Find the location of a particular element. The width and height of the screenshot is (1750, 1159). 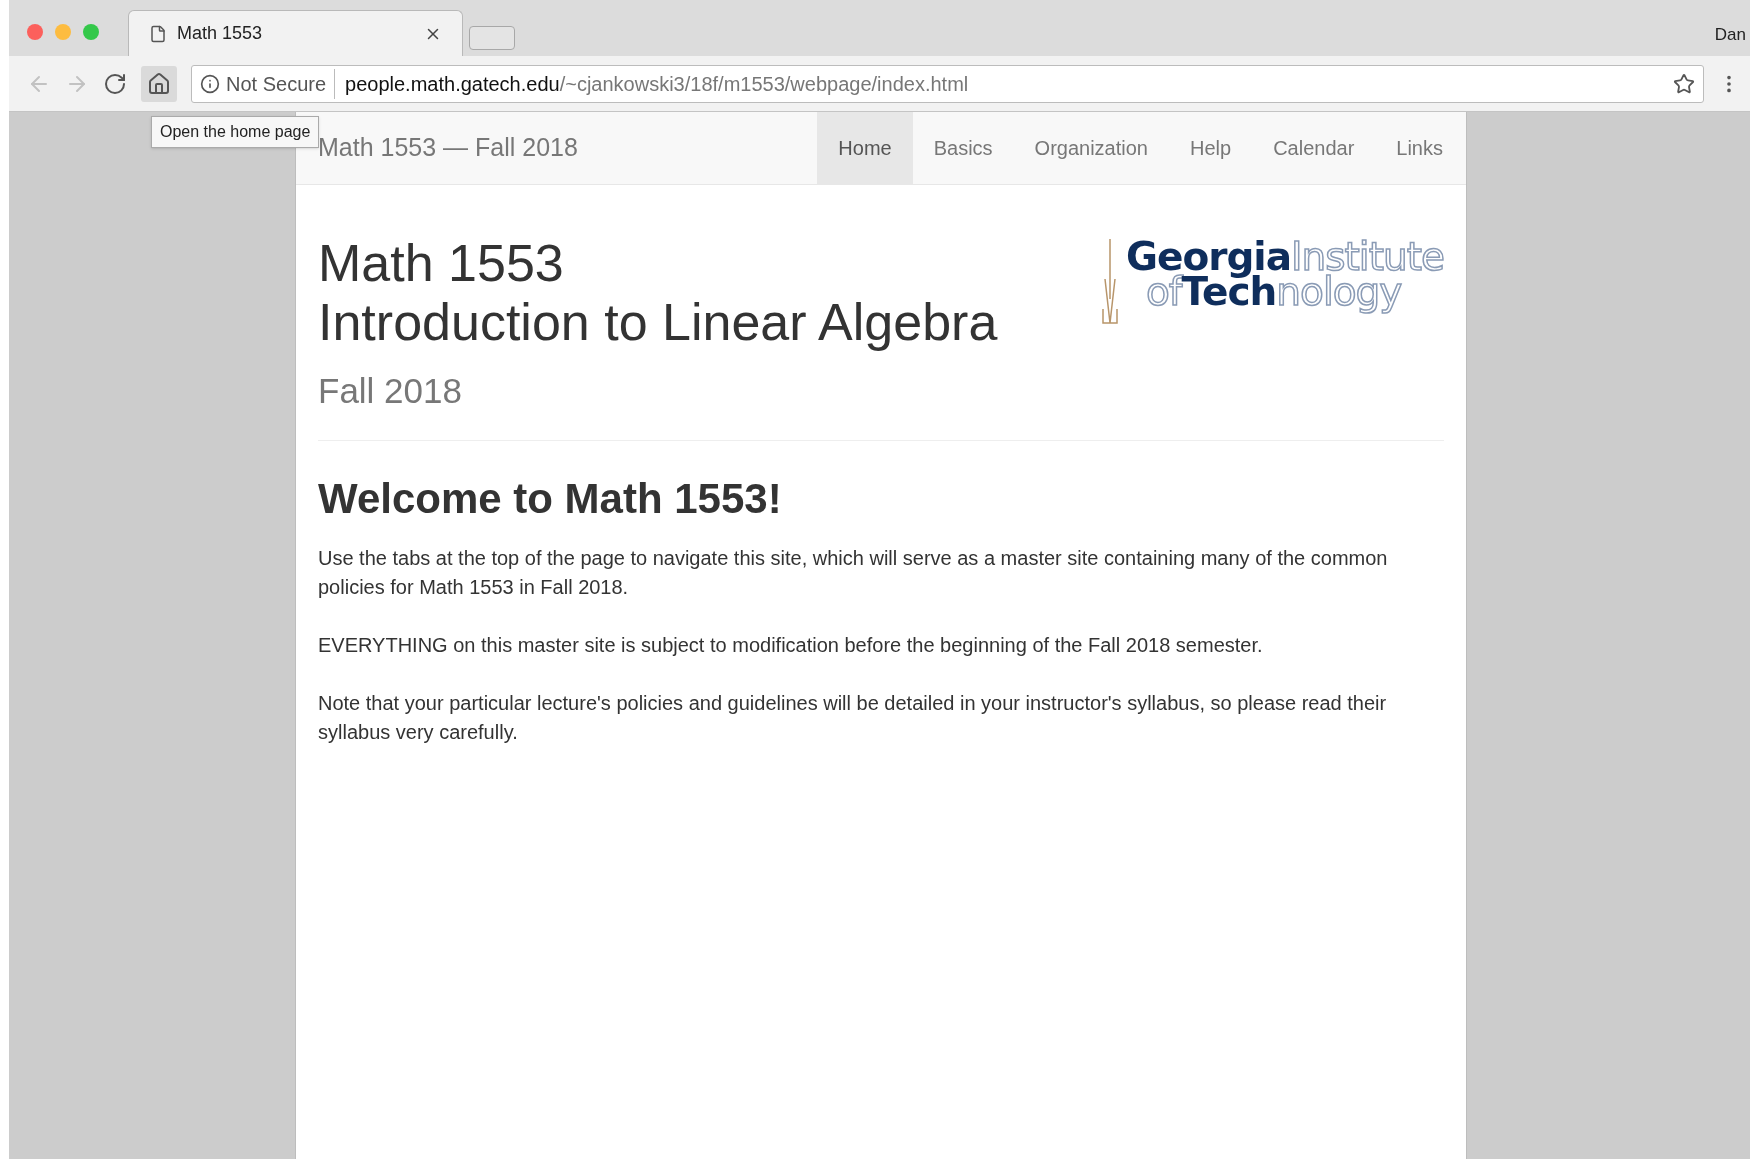

paragraph: Use the tabs at the top of the page to navigate this site, which will serve as a master site containing many of the common policies for Math 1553 in Fall 2018. is located at coordinates (853, 572).